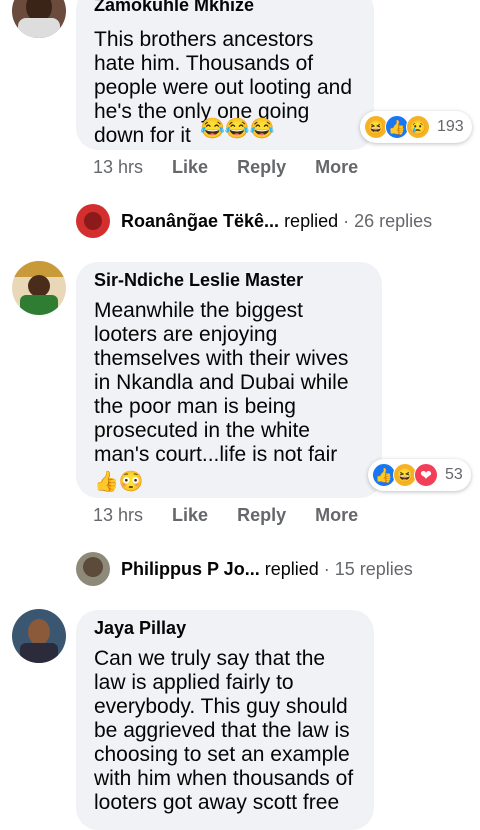  Describe the element at coordinates (225, 628) in the screenshot. I see `comment-author: Jaya Pillay` at that location.